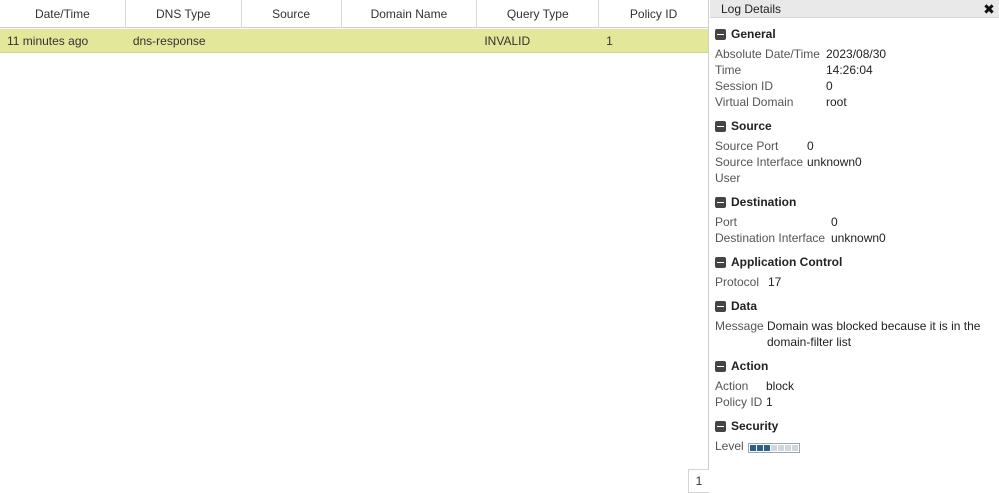 The width and height of the screenshot is (999, 493). What do you see at coordinates (739, 326) in the screenshot?
I see `field-label: Message` at bounding box center [739, 326].